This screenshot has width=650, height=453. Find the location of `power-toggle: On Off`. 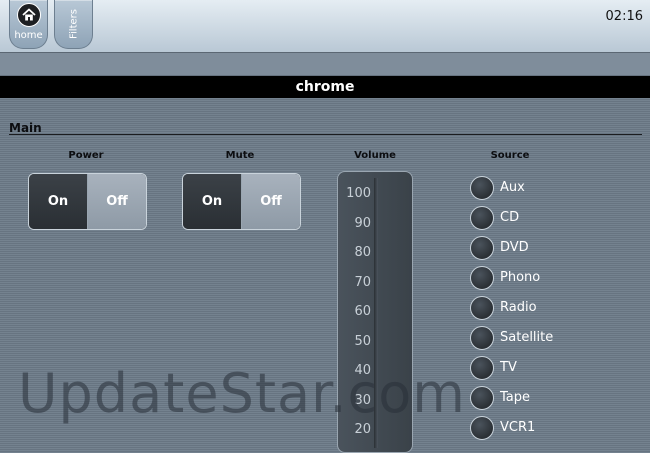

power-toggle: On Off is located at coordinates (87, 201).